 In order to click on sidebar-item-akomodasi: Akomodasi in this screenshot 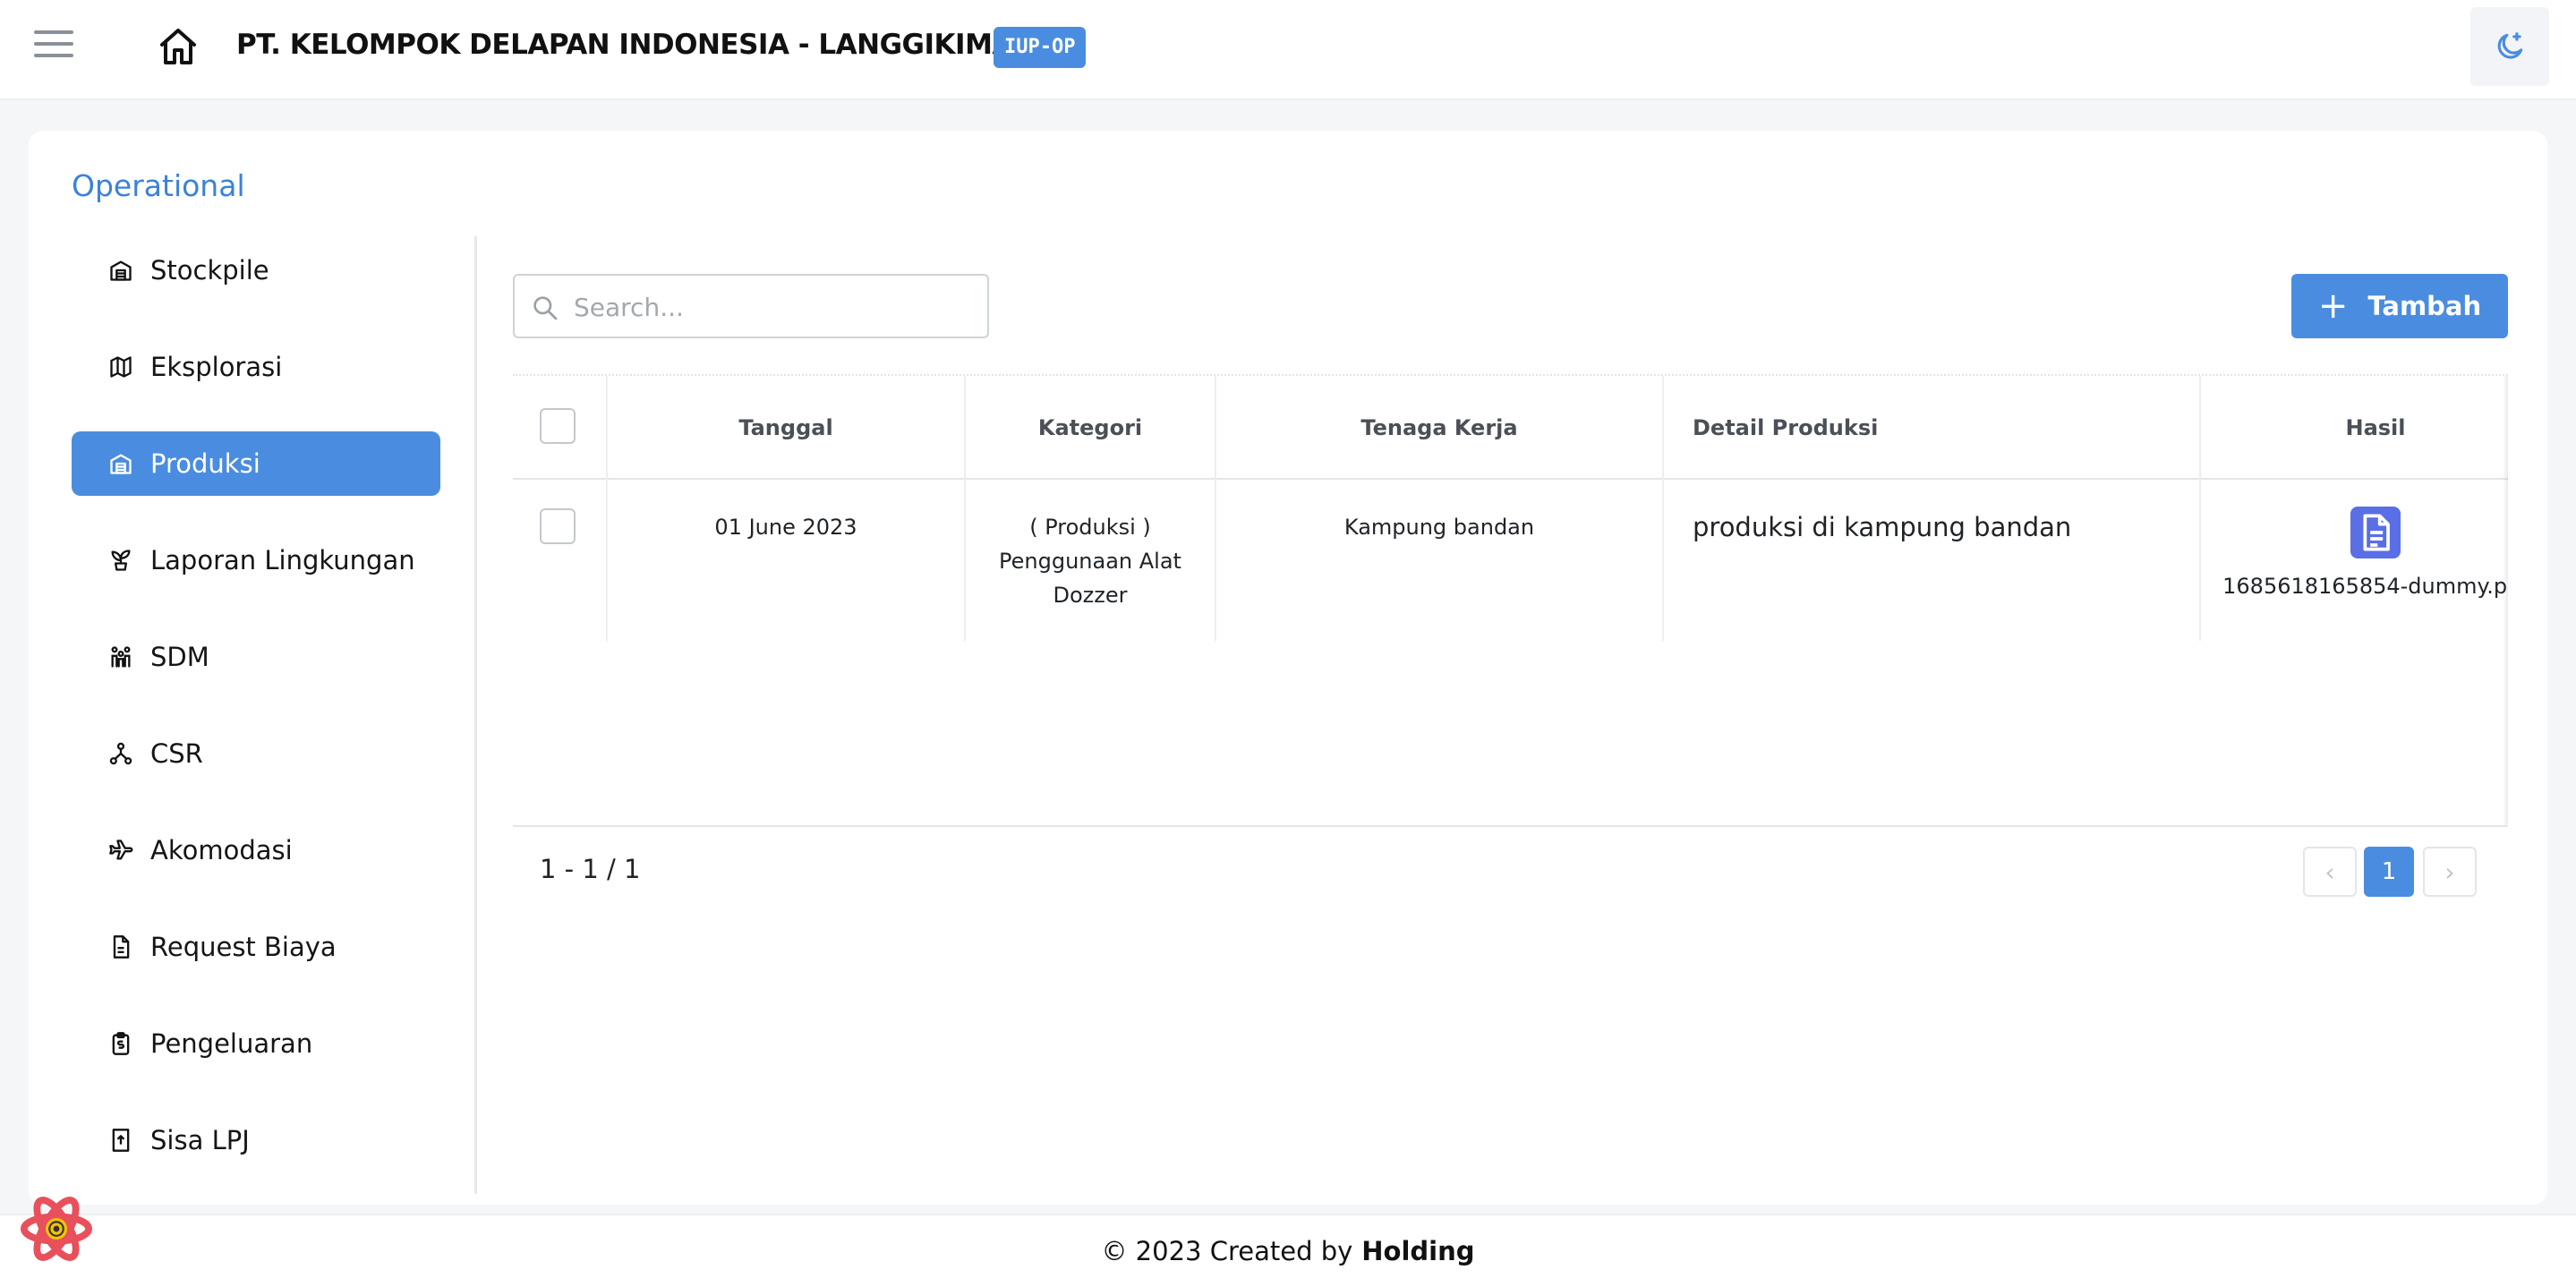, I will do `click(256, 850)`.